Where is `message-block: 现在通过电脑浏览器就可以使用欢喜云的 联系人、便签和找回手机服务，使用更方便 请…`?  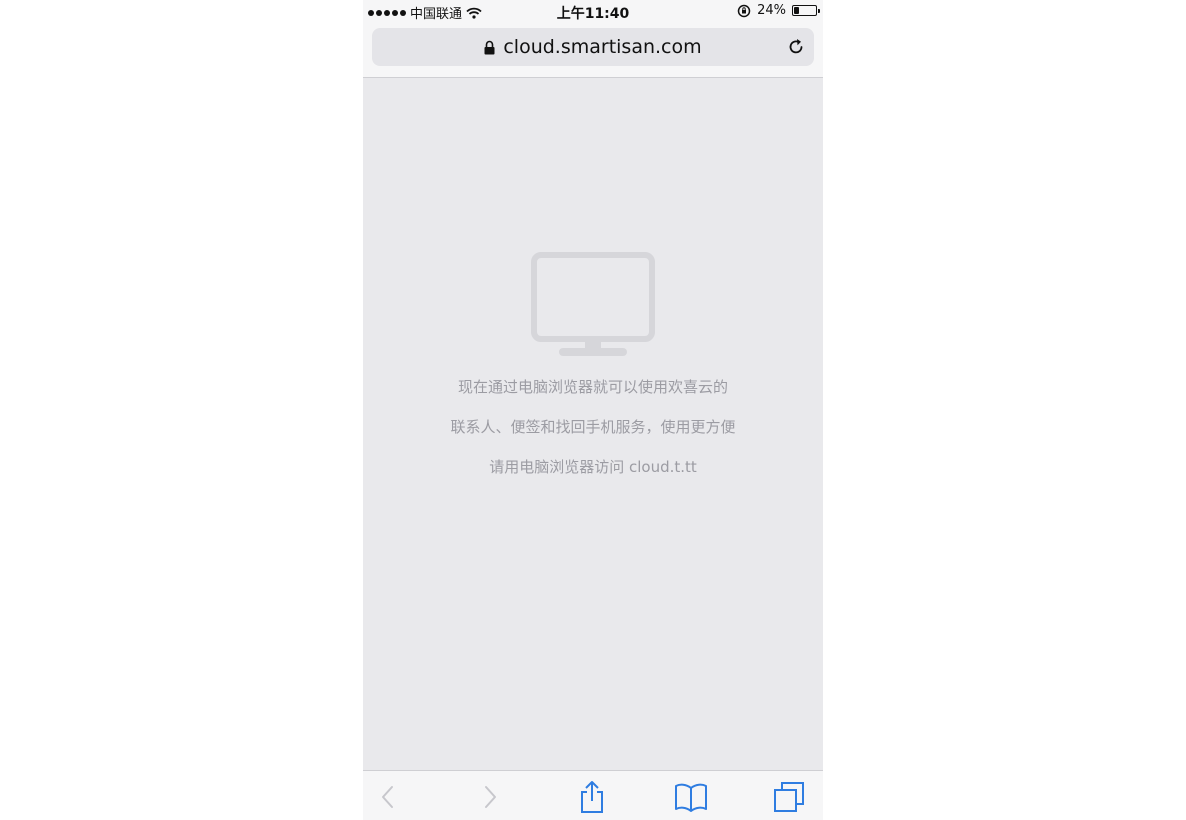
message-block: 现在通过电脑浏览器就可以使用欢喜云的 联系人、便签和找回手机服务，使用更方便 请… is located at coordinates (593, 436).